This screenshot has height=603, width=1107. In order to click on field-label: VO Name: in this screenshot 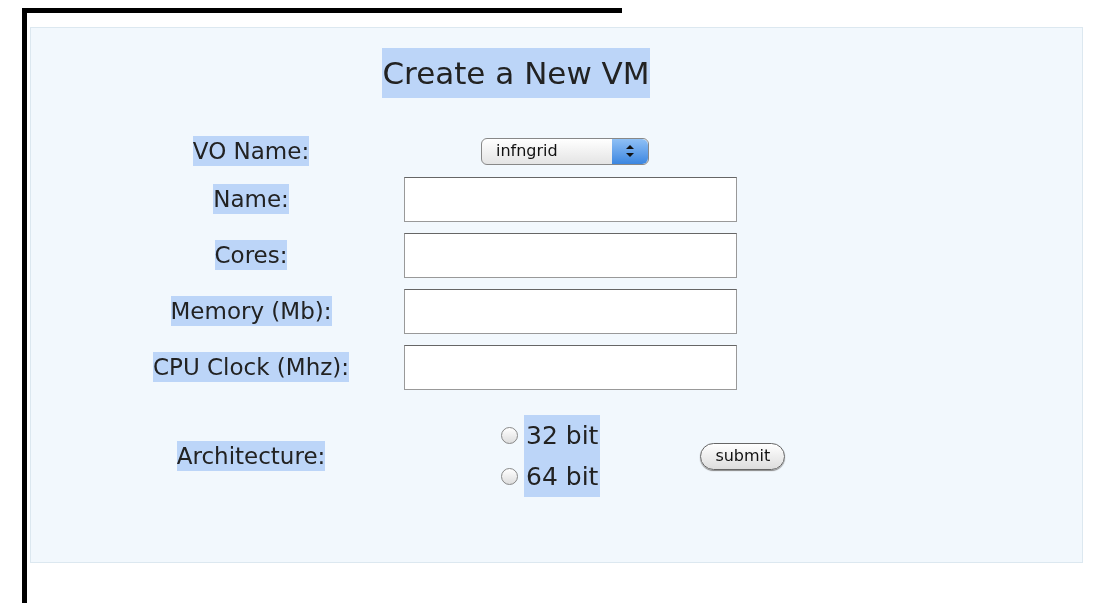, I will do `click(251, 151)`.